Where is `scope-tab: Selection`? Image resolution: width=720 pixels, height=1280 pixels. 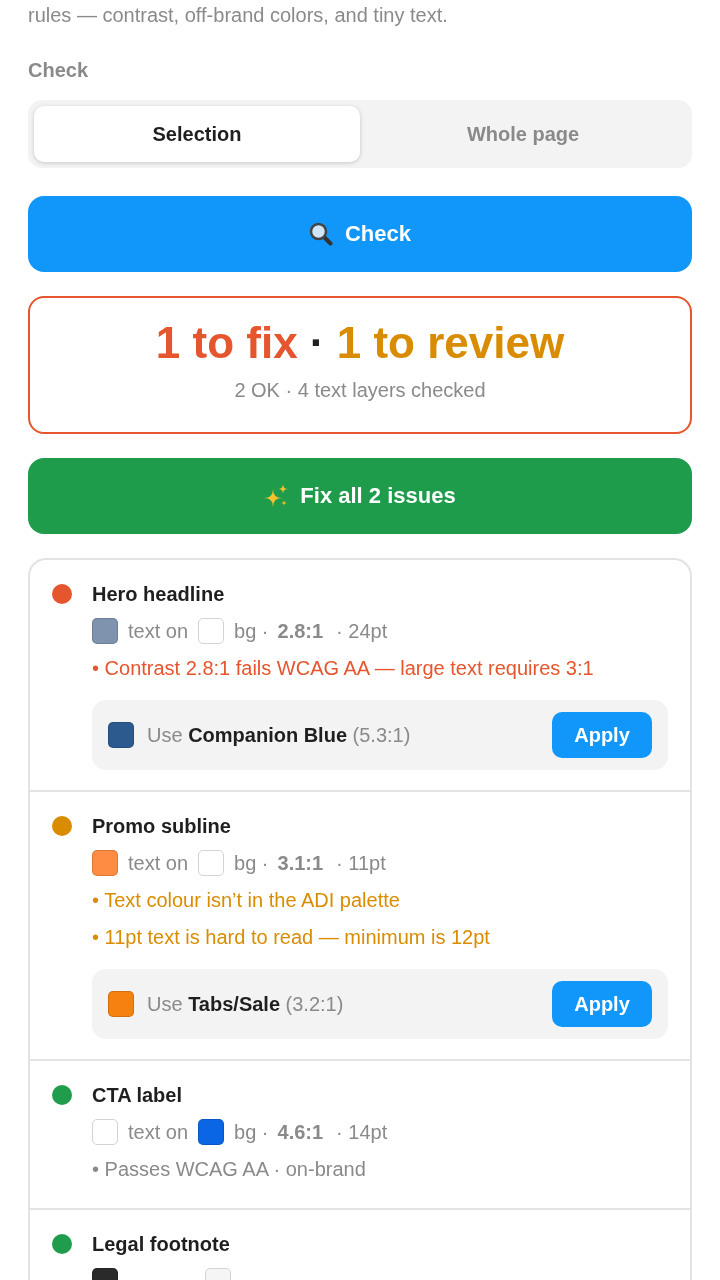
scope-tab: Selection is located at coordinates (197, 134).